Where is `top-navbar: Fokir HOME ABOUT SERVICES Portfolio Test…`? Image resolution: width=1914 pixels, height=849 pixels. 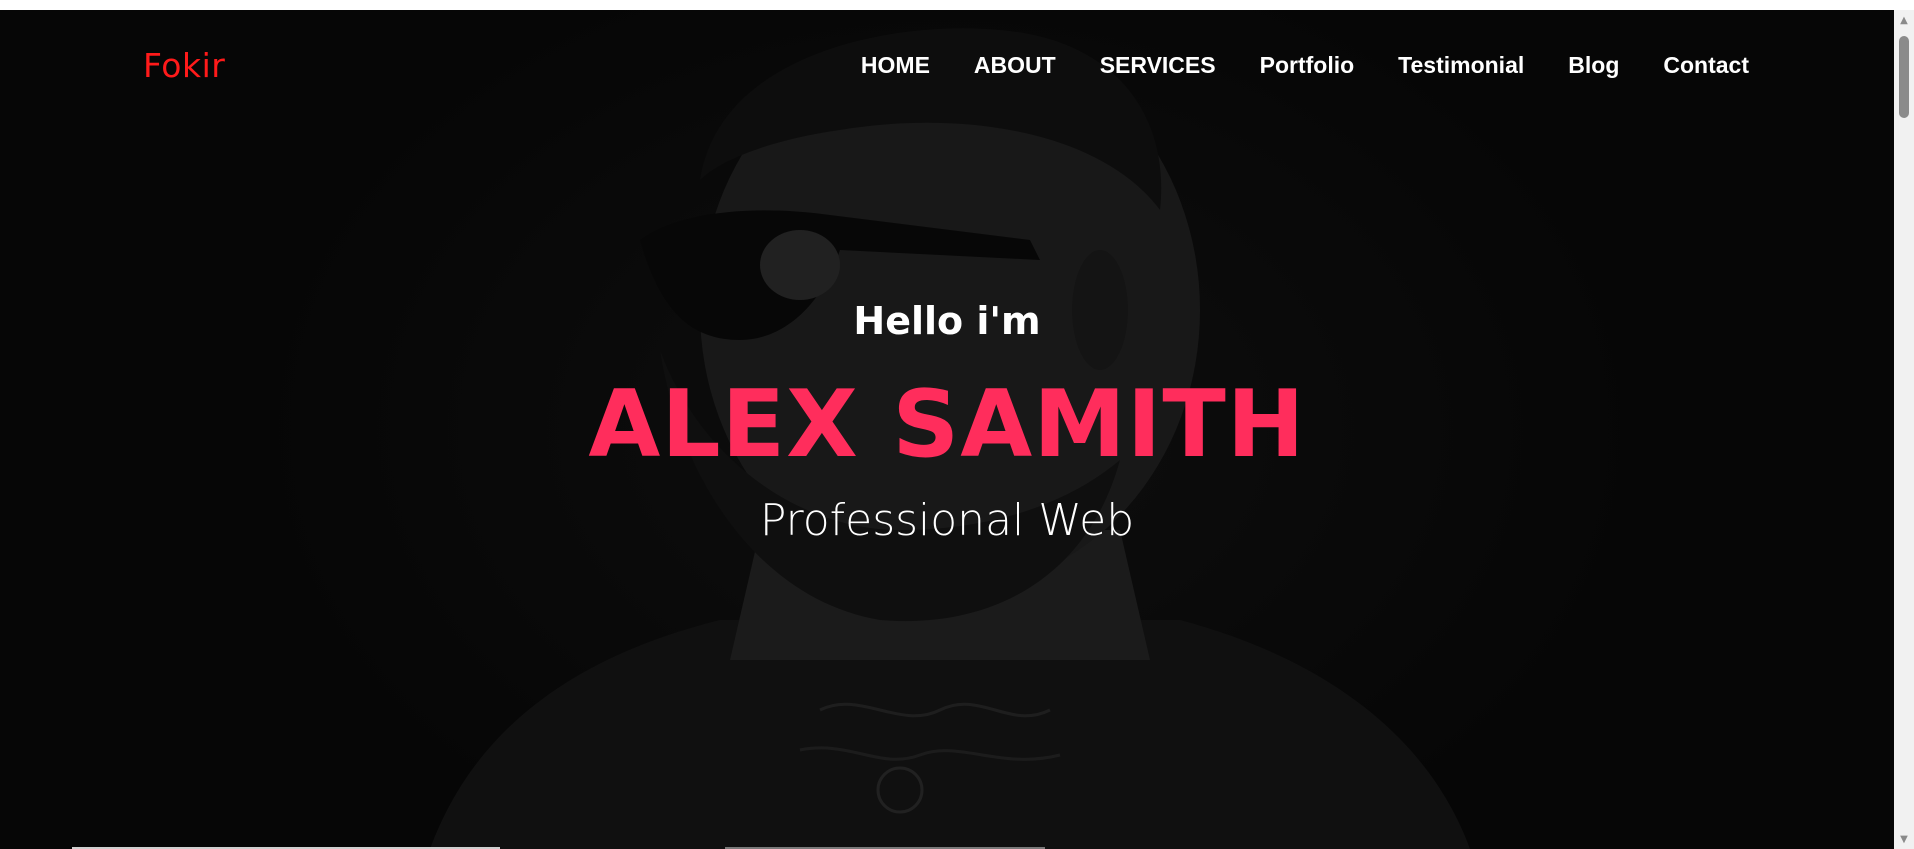 top-navbar: Fokir HOME ABOUT SERVICES Portfolio Test… is located at coordinates (947, 60).